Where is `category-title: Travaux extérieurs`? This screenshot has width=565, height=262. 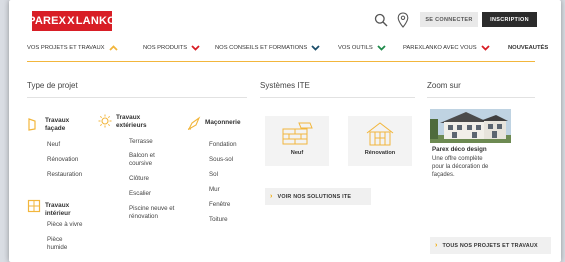 category-title: Travaux extérieurs is located at coordinates (131, 121).